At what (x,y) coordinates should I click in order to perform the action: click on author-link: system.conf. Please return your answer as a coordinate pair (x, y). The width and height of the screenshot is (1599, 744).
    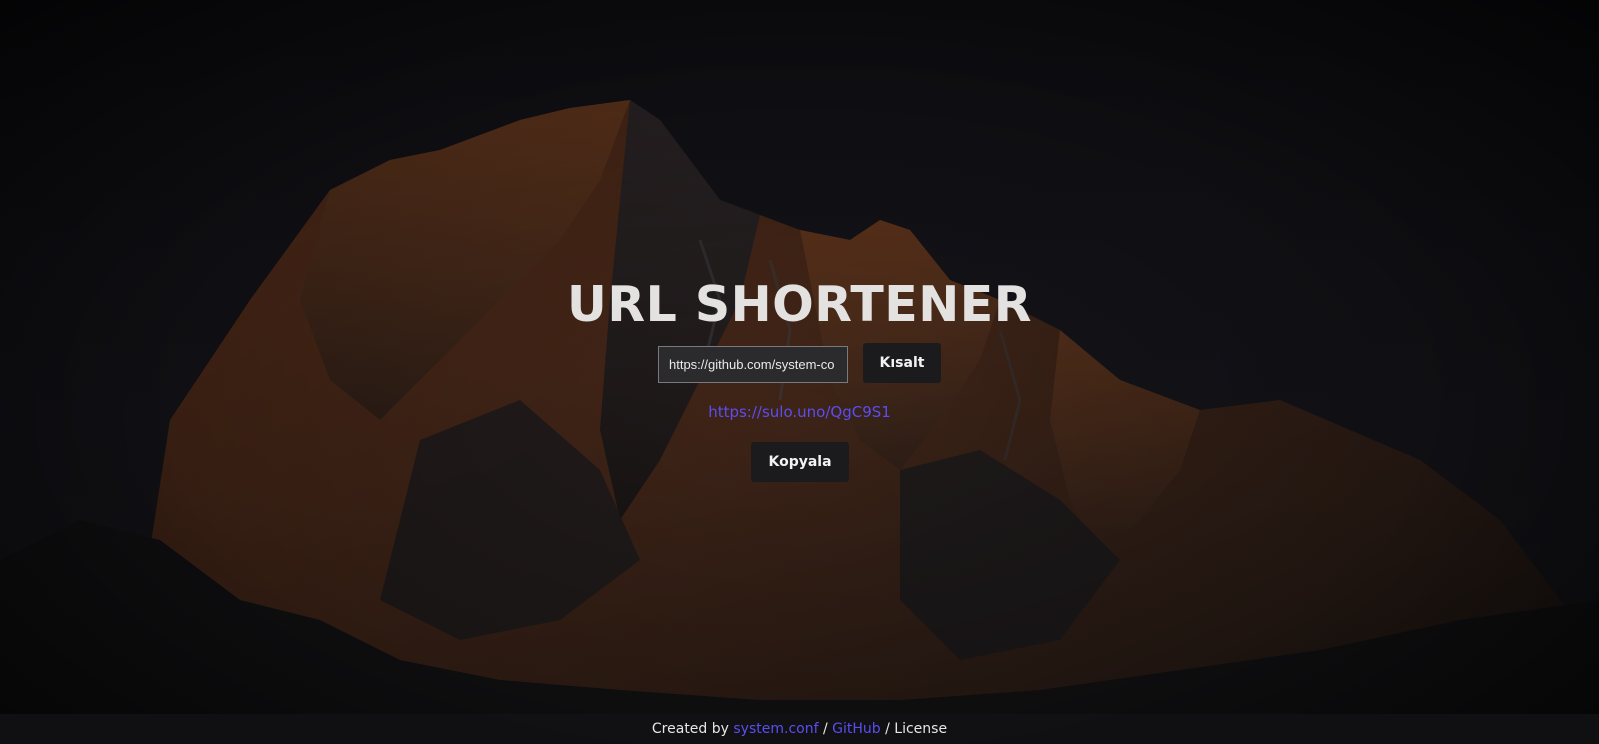
    Looking at the image, I should click on (775, 729).